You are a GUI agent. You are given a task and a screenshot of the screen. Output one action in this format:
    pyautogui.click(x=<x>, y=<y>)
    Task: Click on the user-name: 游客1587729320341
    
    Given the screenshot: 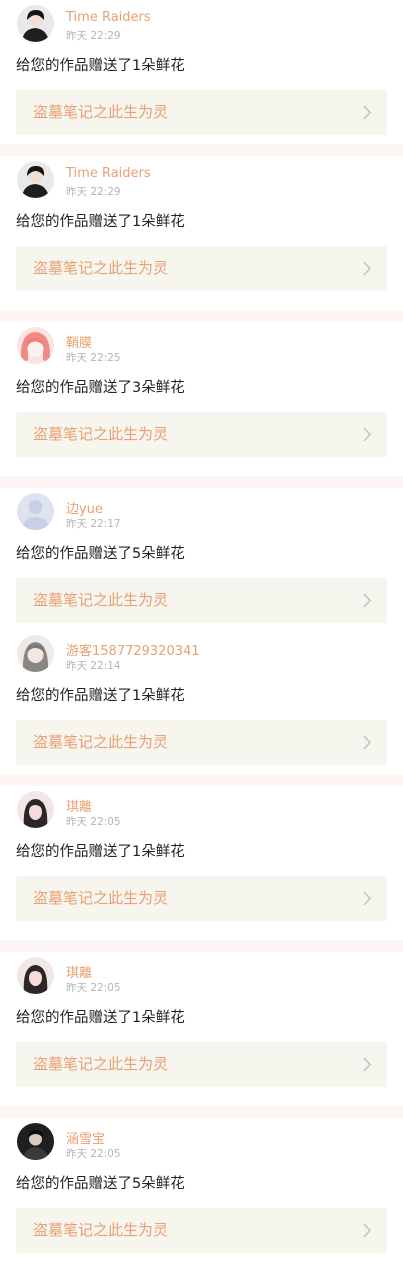 What is the action you would take?
    pyautogui.click(x=133, y=649)
    